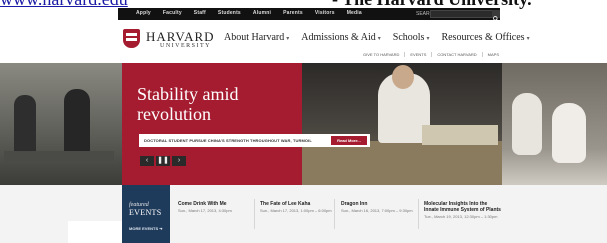 Image resolution: width=607 pixels, height=243 pixels. I want to click on subnav-events: EVENTS, so click(417, 54).